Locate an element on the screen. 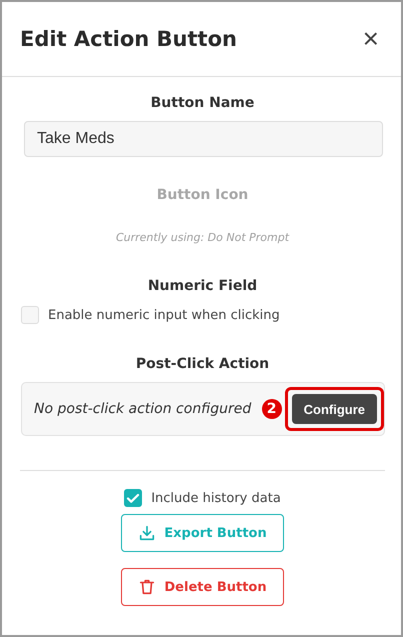  section-label: Button Icon is located at coordinates (203, 195).